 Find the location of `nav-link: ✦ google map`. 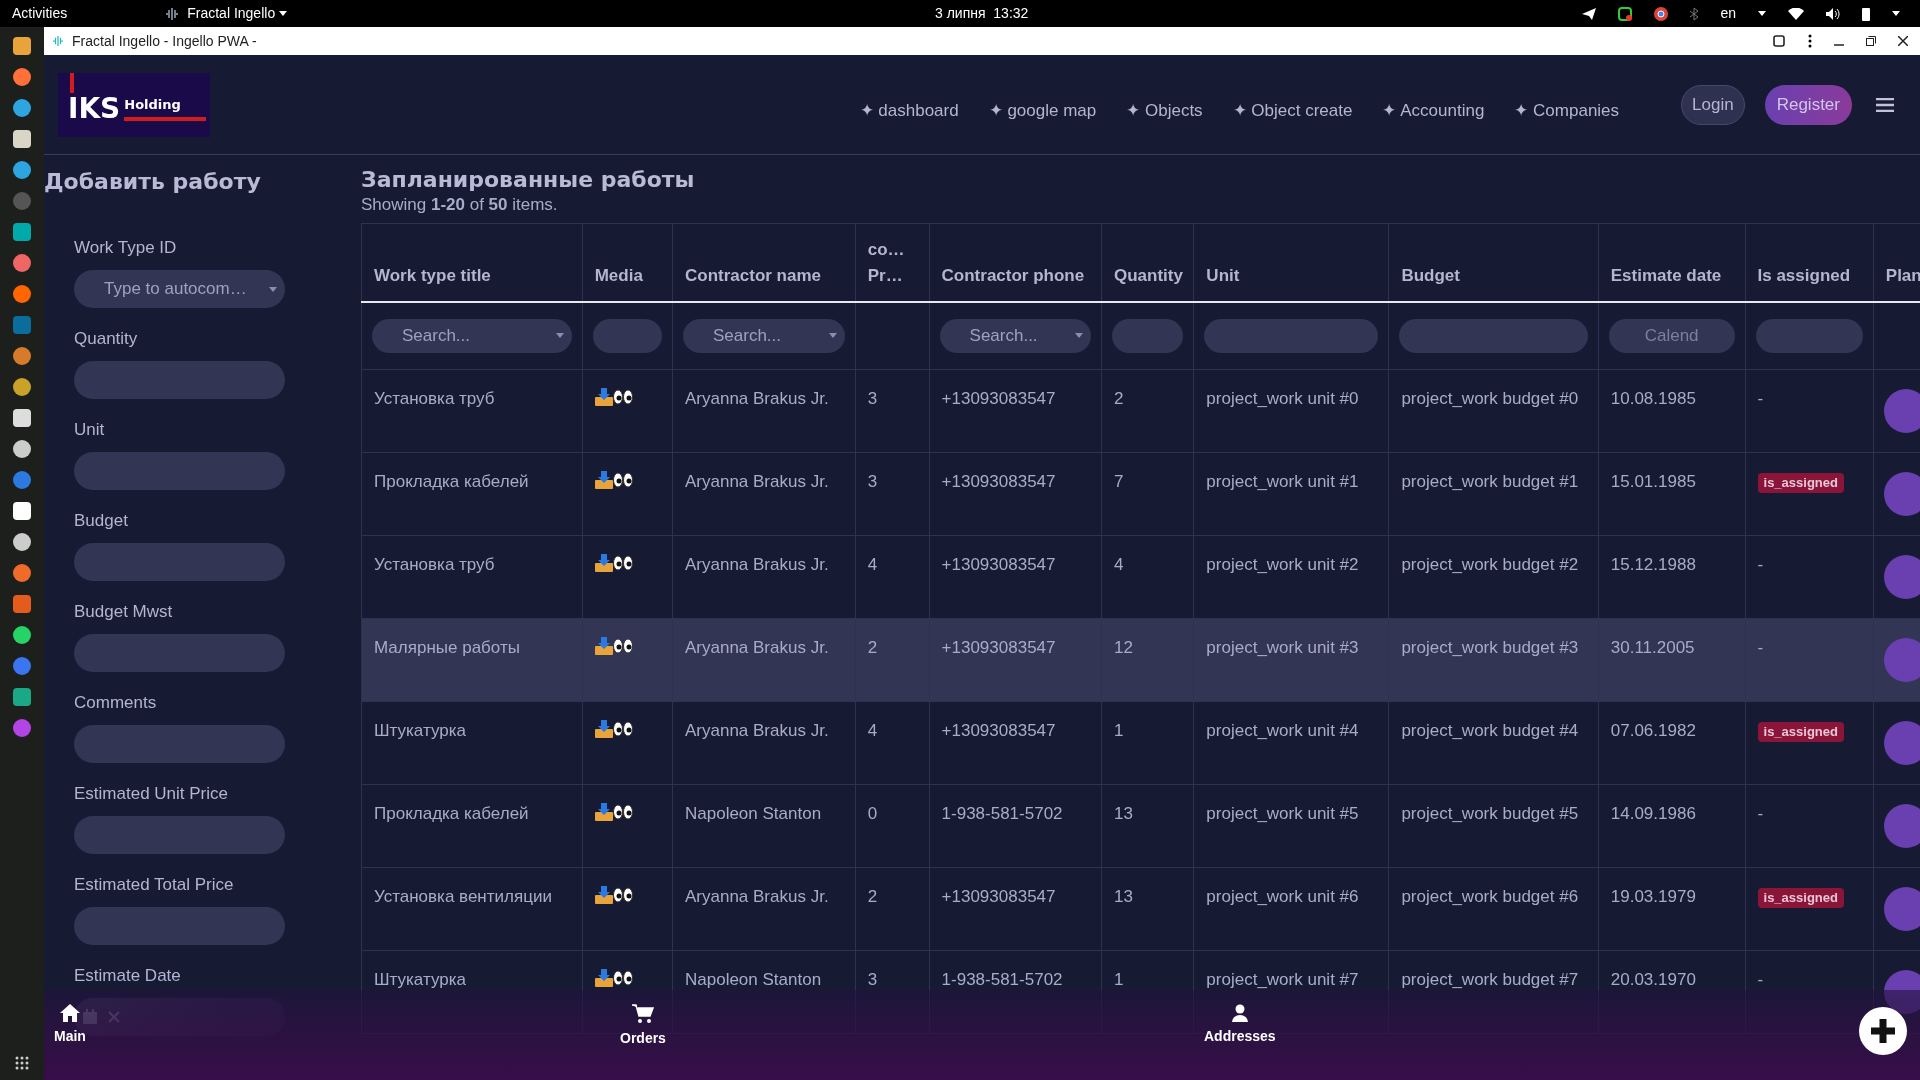

nav-link: ✦ google map is located at coordinates (1042, 110).